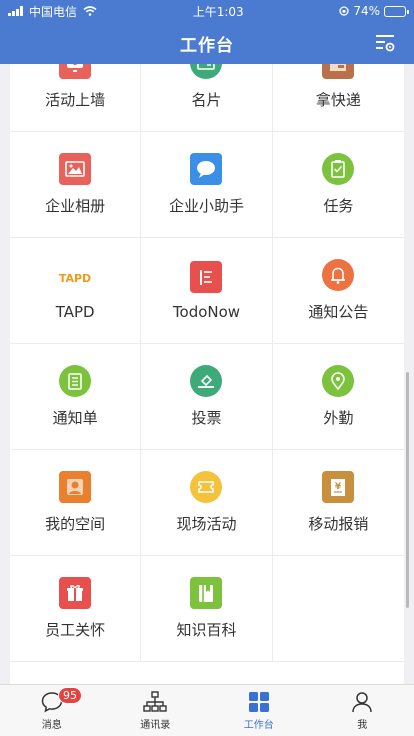  What do you see at coordinates (206, 311) in the screenshot?
I see `app-label: TodoNow` at bounding box center [206, 311].